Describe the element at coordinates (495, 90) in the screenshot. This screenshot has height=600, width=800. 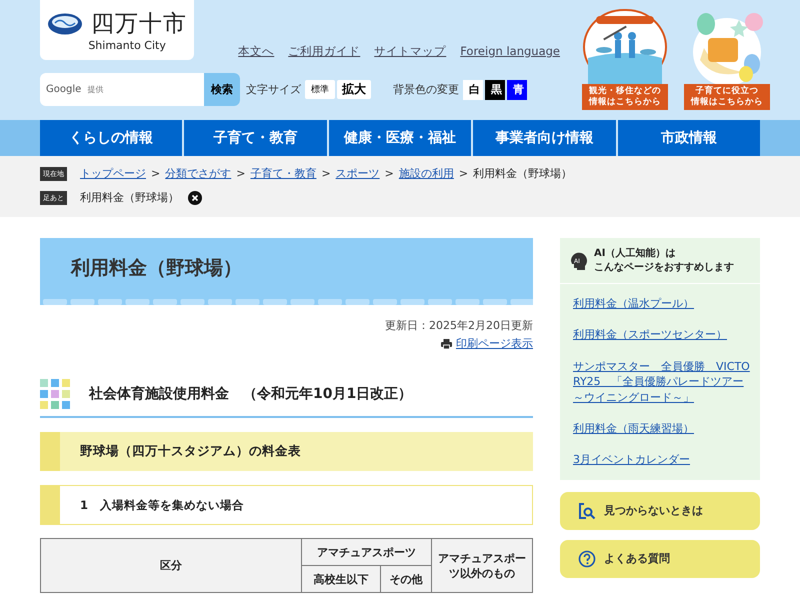
I see `background-color-button: 黒` at that location.